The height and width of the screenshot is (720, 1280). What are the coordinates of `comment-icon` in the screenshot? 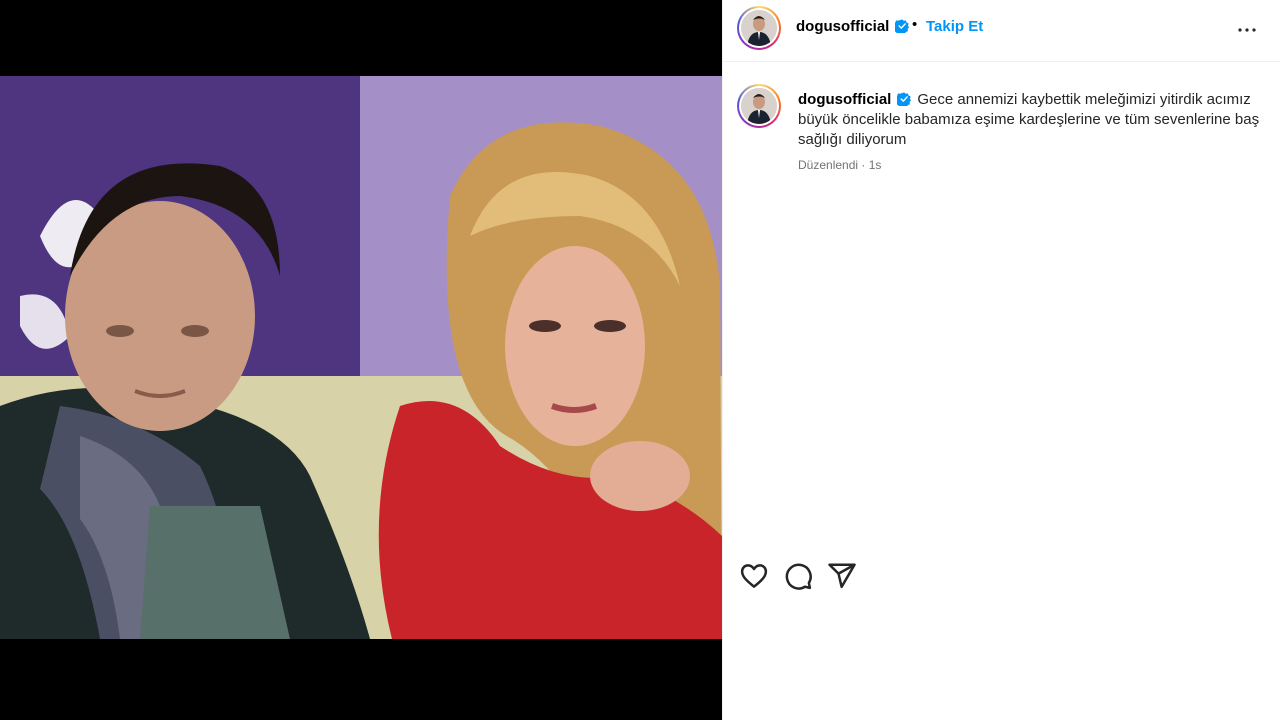 It's located at (798, 576).